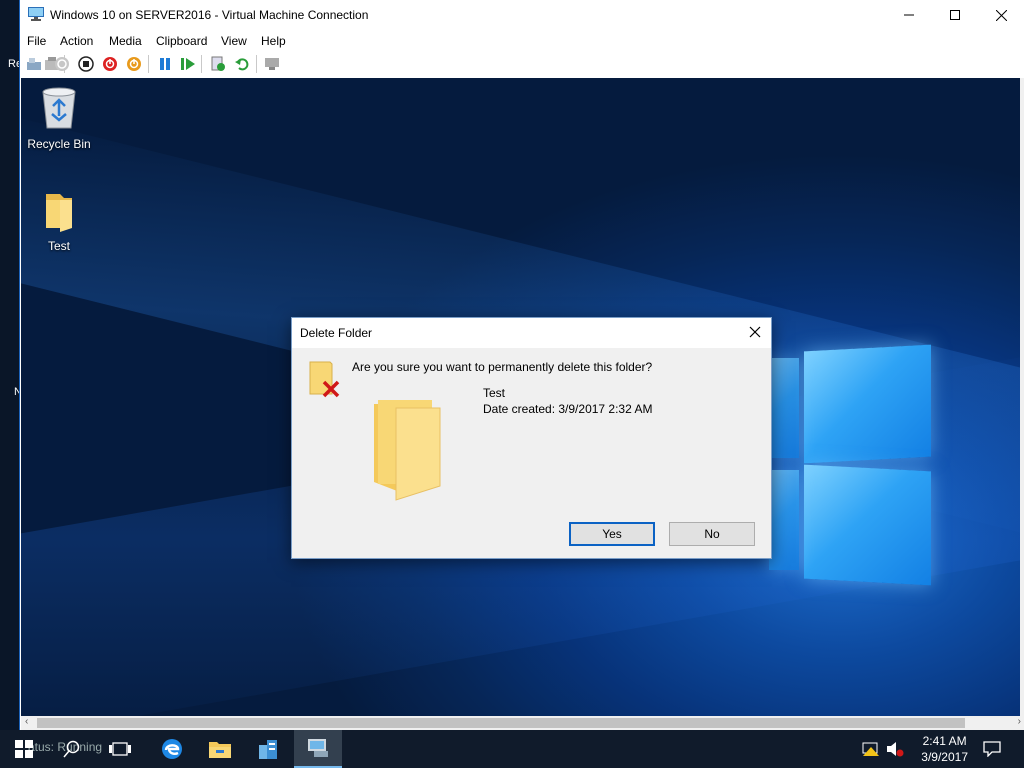  What do you see at coordinates (76, 41) in the screenshot?
I see `menu-action: Action` at bounding box center [76, 41].